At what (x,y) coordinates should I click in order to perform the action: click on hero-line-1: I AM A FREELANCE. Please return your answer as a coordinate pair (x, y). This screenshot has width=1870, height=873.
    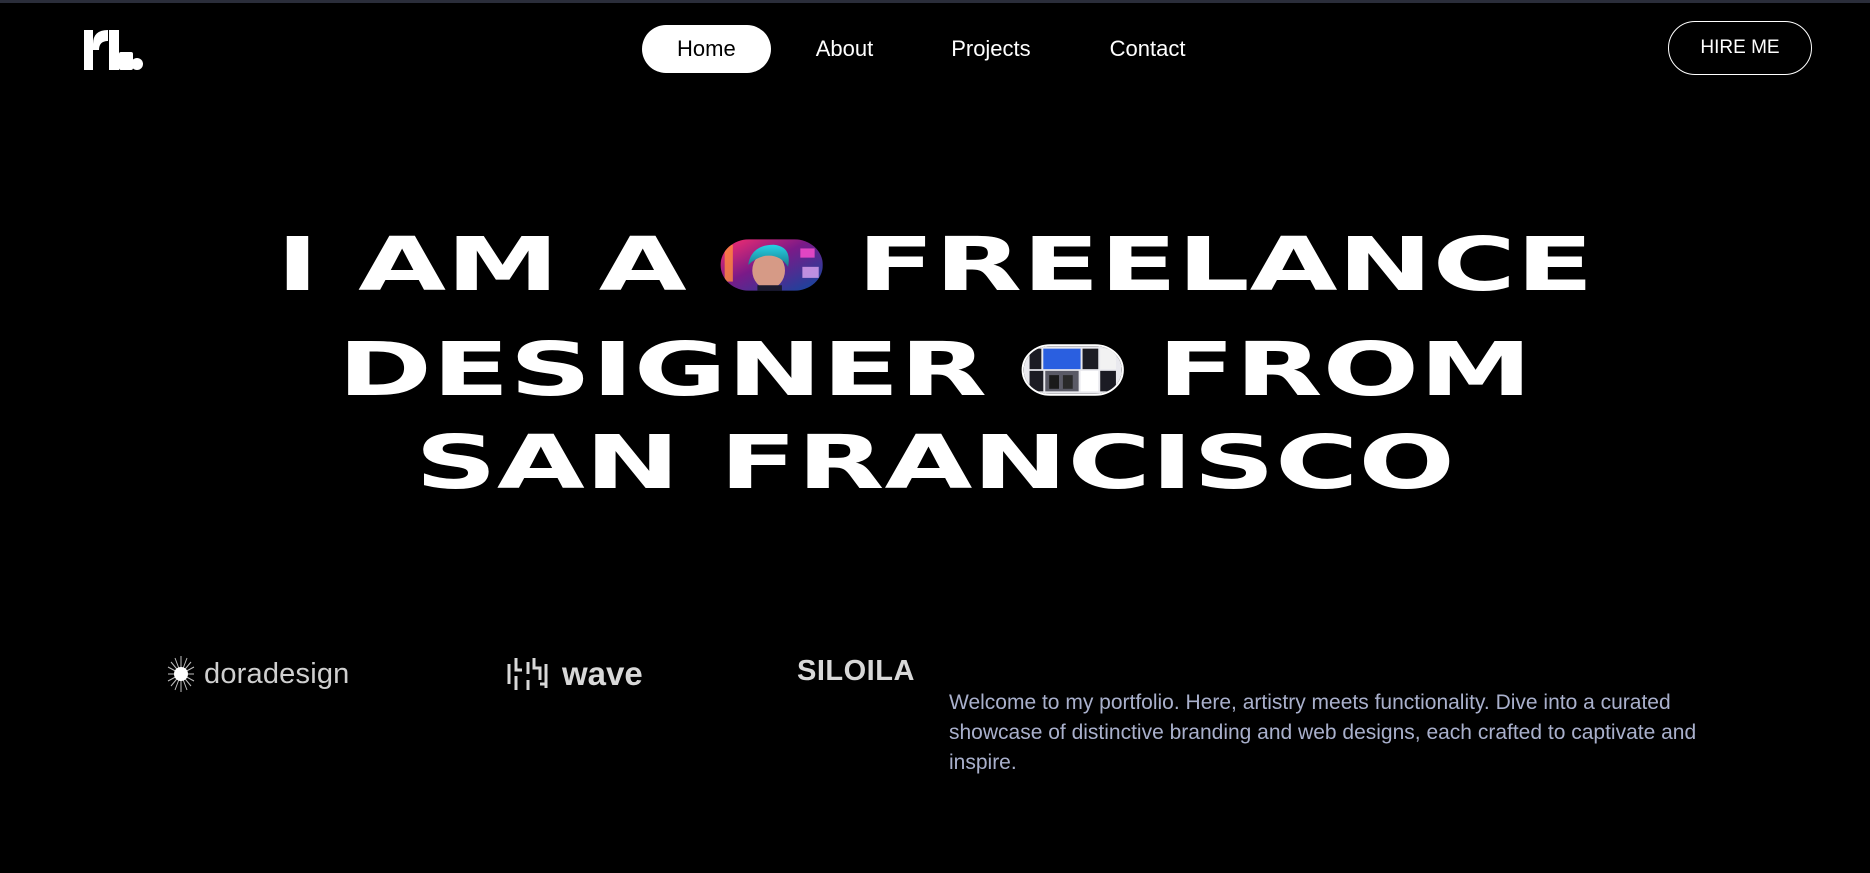
    Looking at the image, I should click on (935, 265).